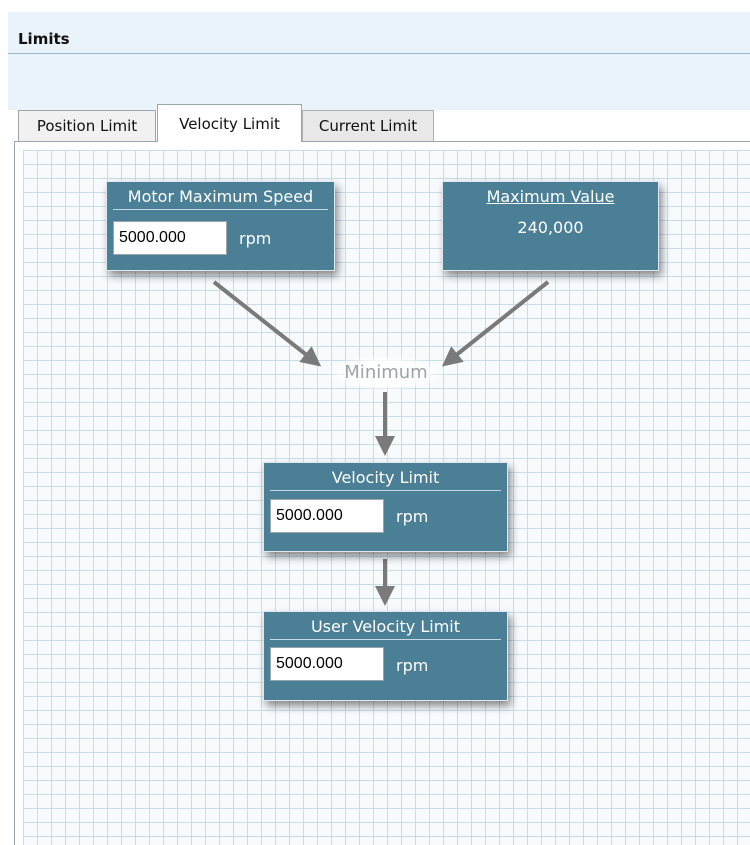 Image resolution: width=750 pixels, height=845 pixels. What do you see at coordinates (386, 373) in the screenshot?
I see `minimum-operator-label: Minimum` at bounding box center [386, 373].